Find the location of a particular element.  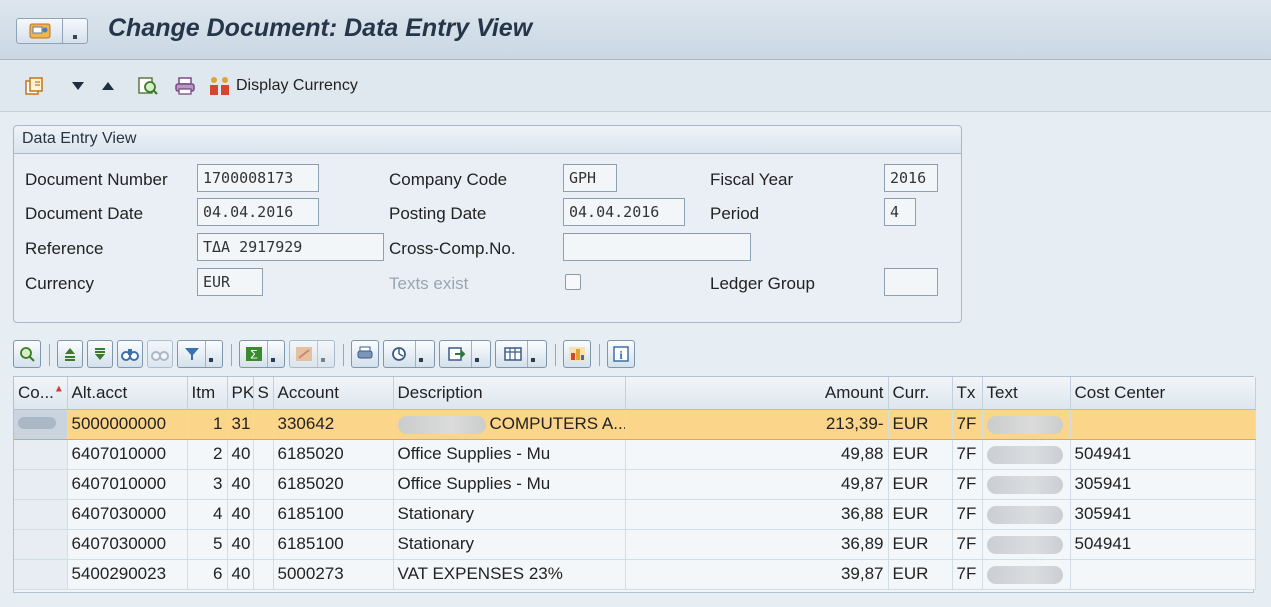

cell-s is located at coordinates (263, 424).